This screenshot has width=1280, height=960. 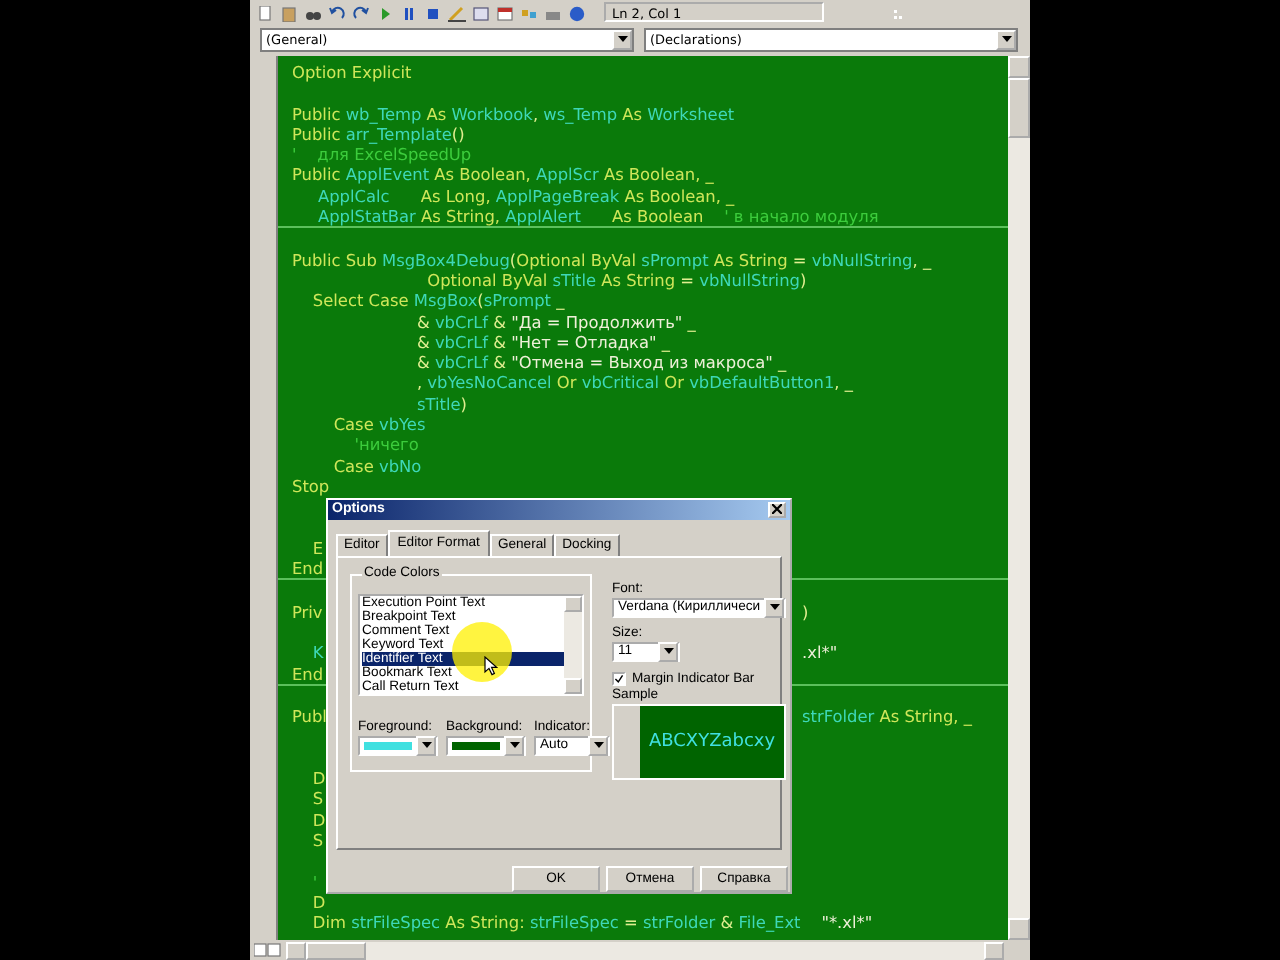 I want to click on list-scrollbar, so click(x=573, y=644).